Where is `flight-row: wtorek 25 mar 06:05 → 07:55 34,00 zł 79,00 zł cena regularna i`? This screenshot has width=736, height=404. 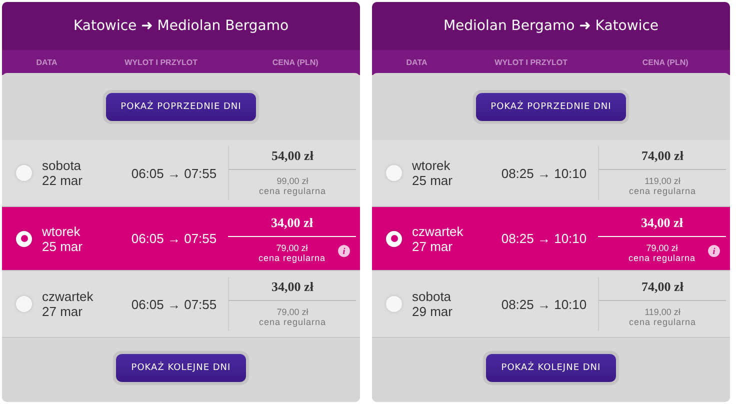
flight-row: wtorek 25 mar 06:05 → 07:55 34,00 zł 79,00 zł cena regularna i is located at coordinates (181, 239).